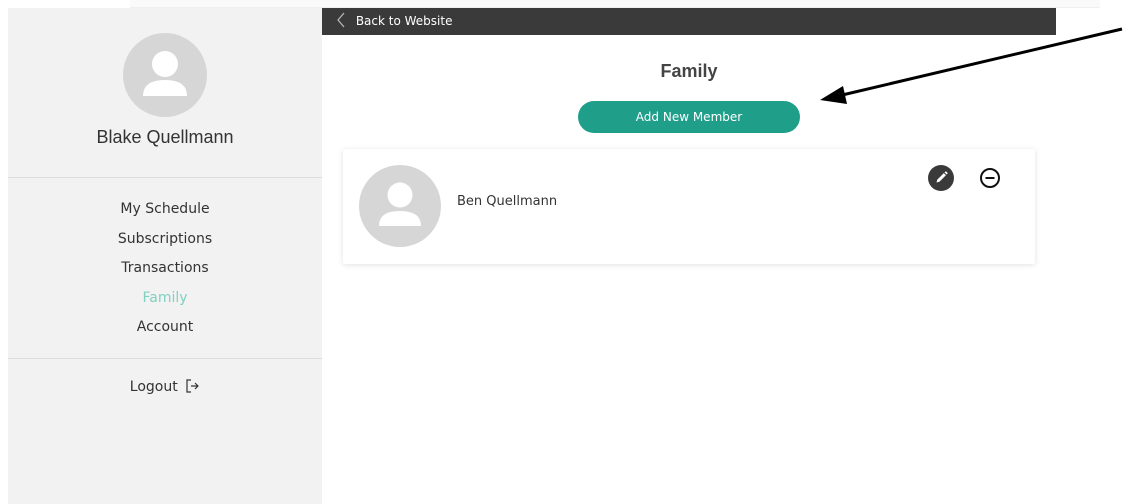 Image resolution: width=1128 pixels, height=504 pixels. I want to click on user-name: Blake Quellmann, so click(165, 137).